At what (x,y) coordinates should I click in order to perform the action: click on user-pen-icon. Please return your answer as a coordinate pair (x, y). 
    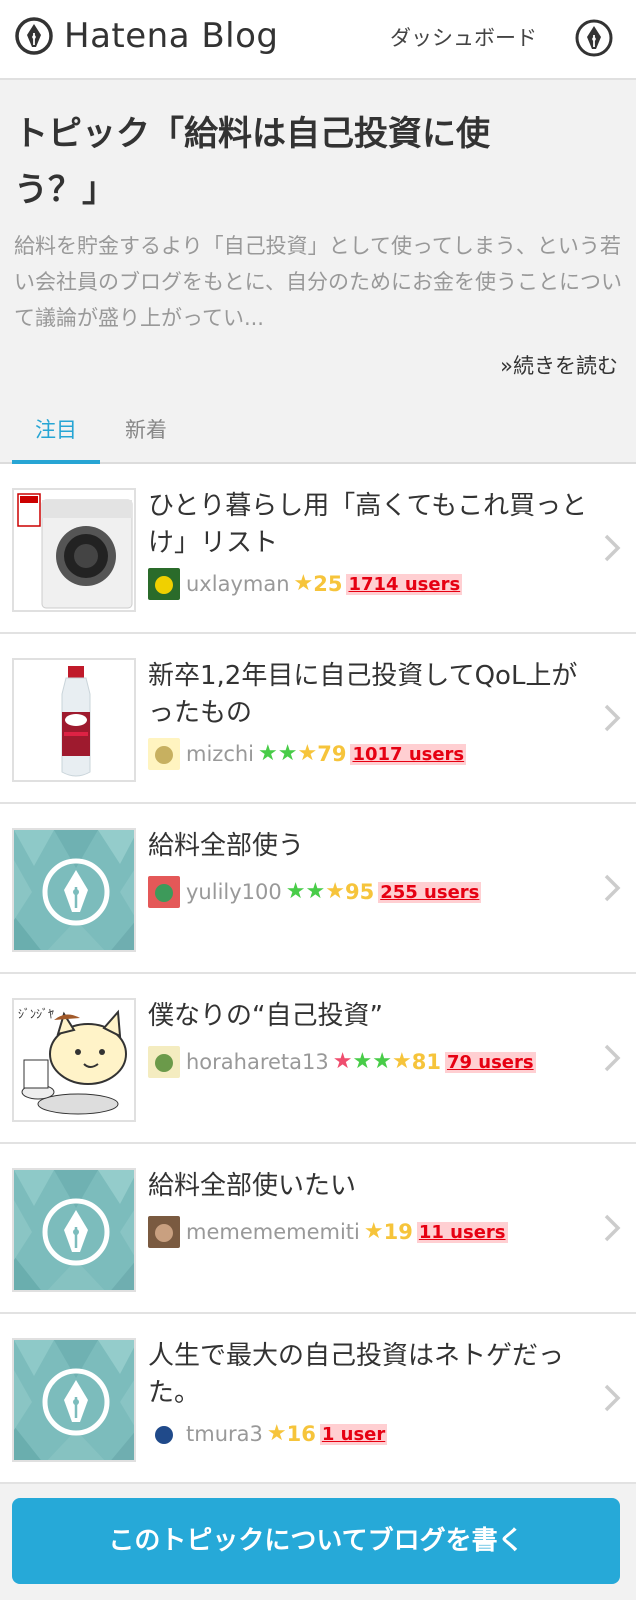
    Looking at the image, I should click on (594, 38).